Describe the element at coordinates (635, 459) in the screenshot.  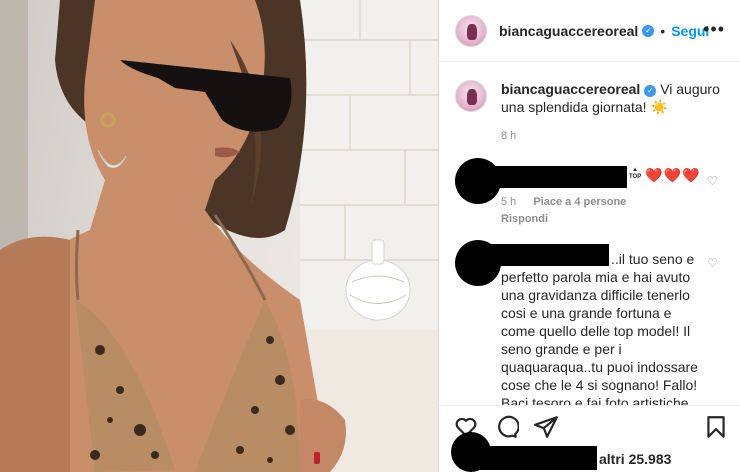
I see `likes-count: altri 25.983` at that location.